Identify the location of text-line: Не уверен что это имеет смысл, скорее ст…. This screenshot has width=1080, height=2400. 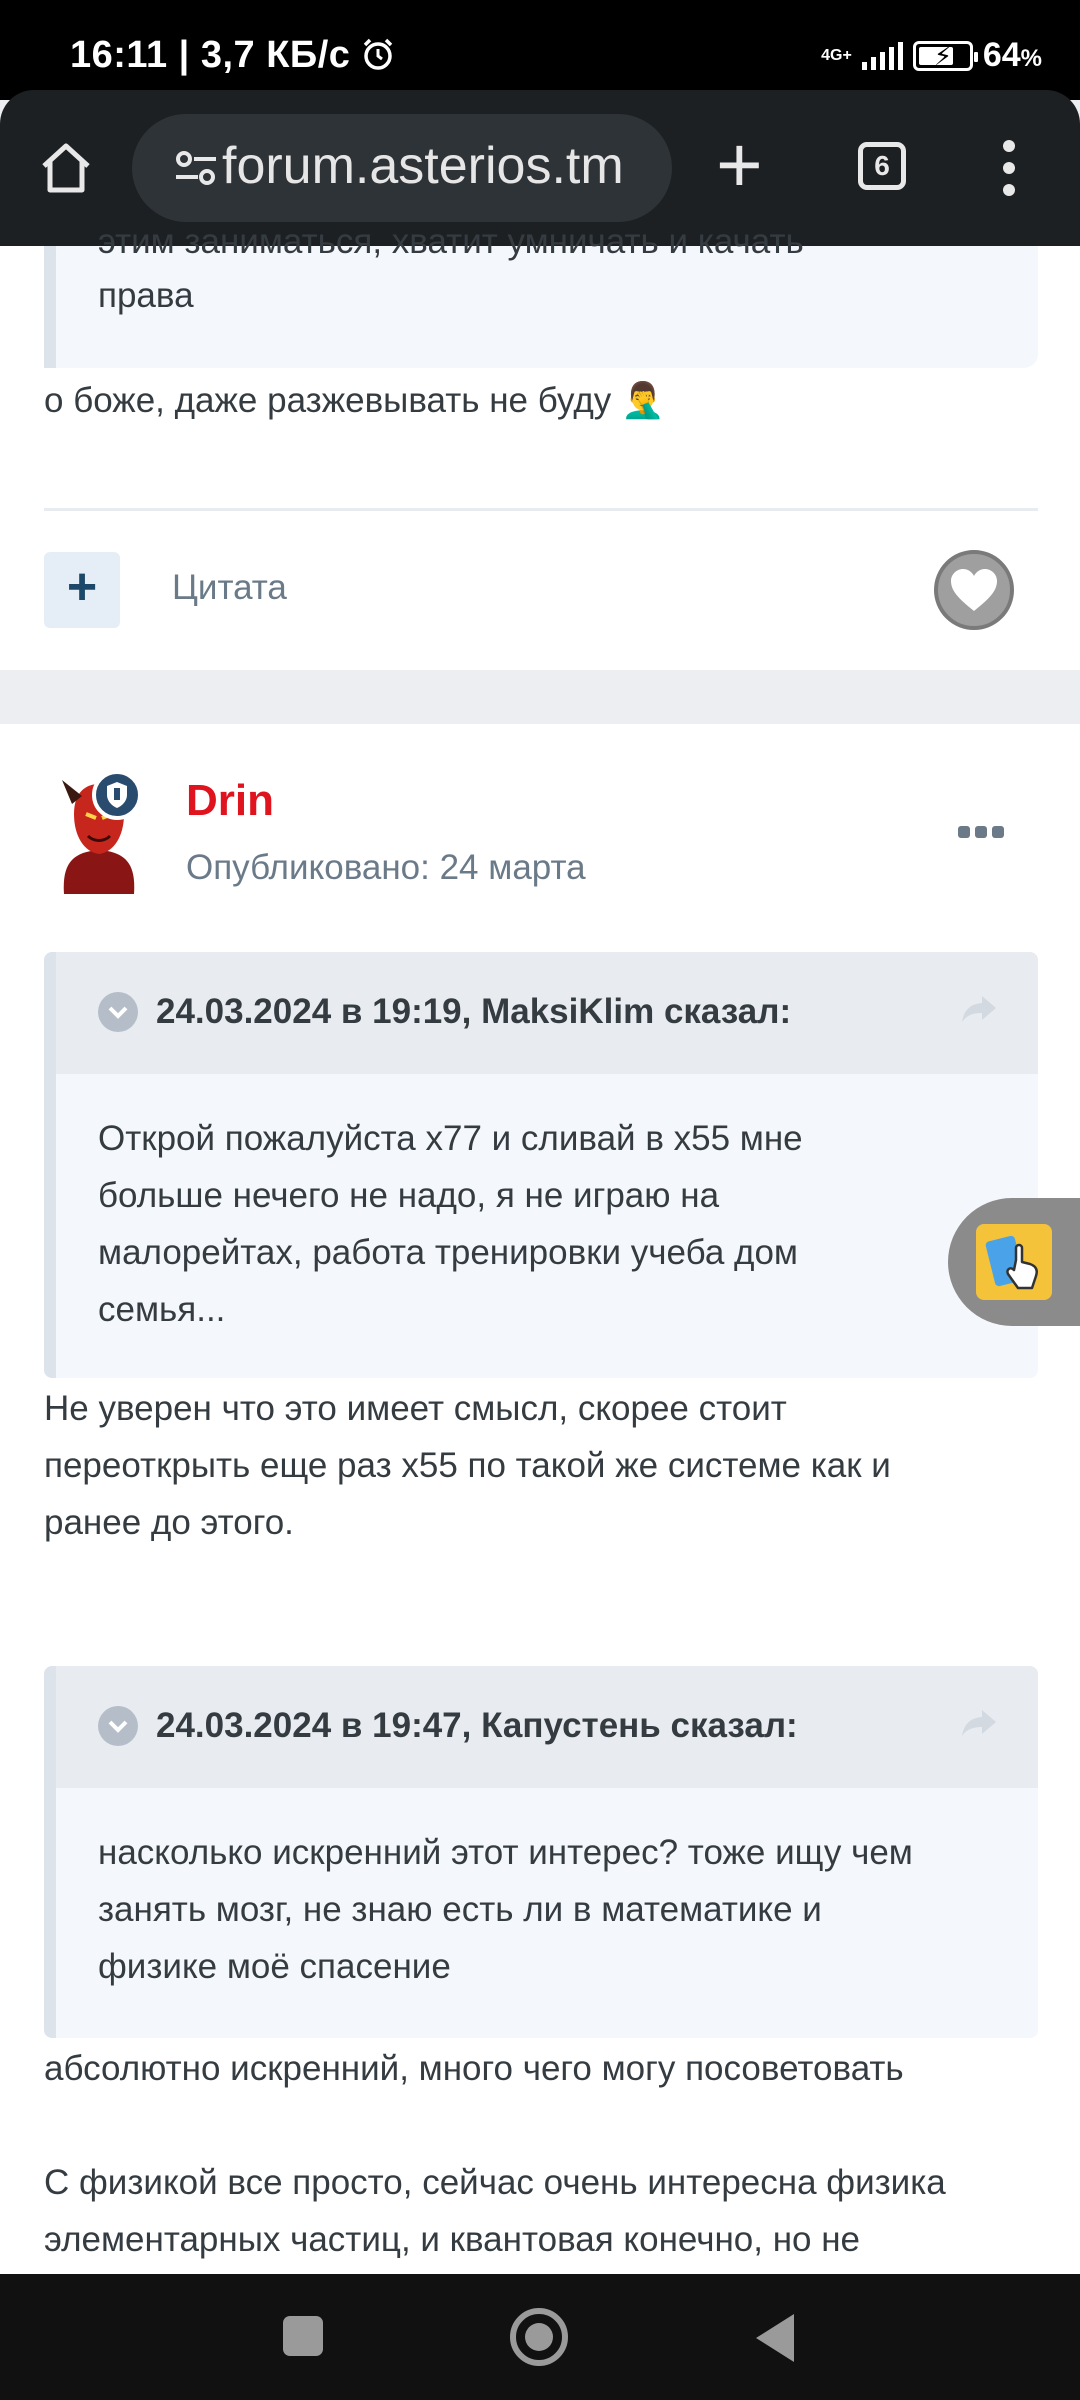
(415, 1408).